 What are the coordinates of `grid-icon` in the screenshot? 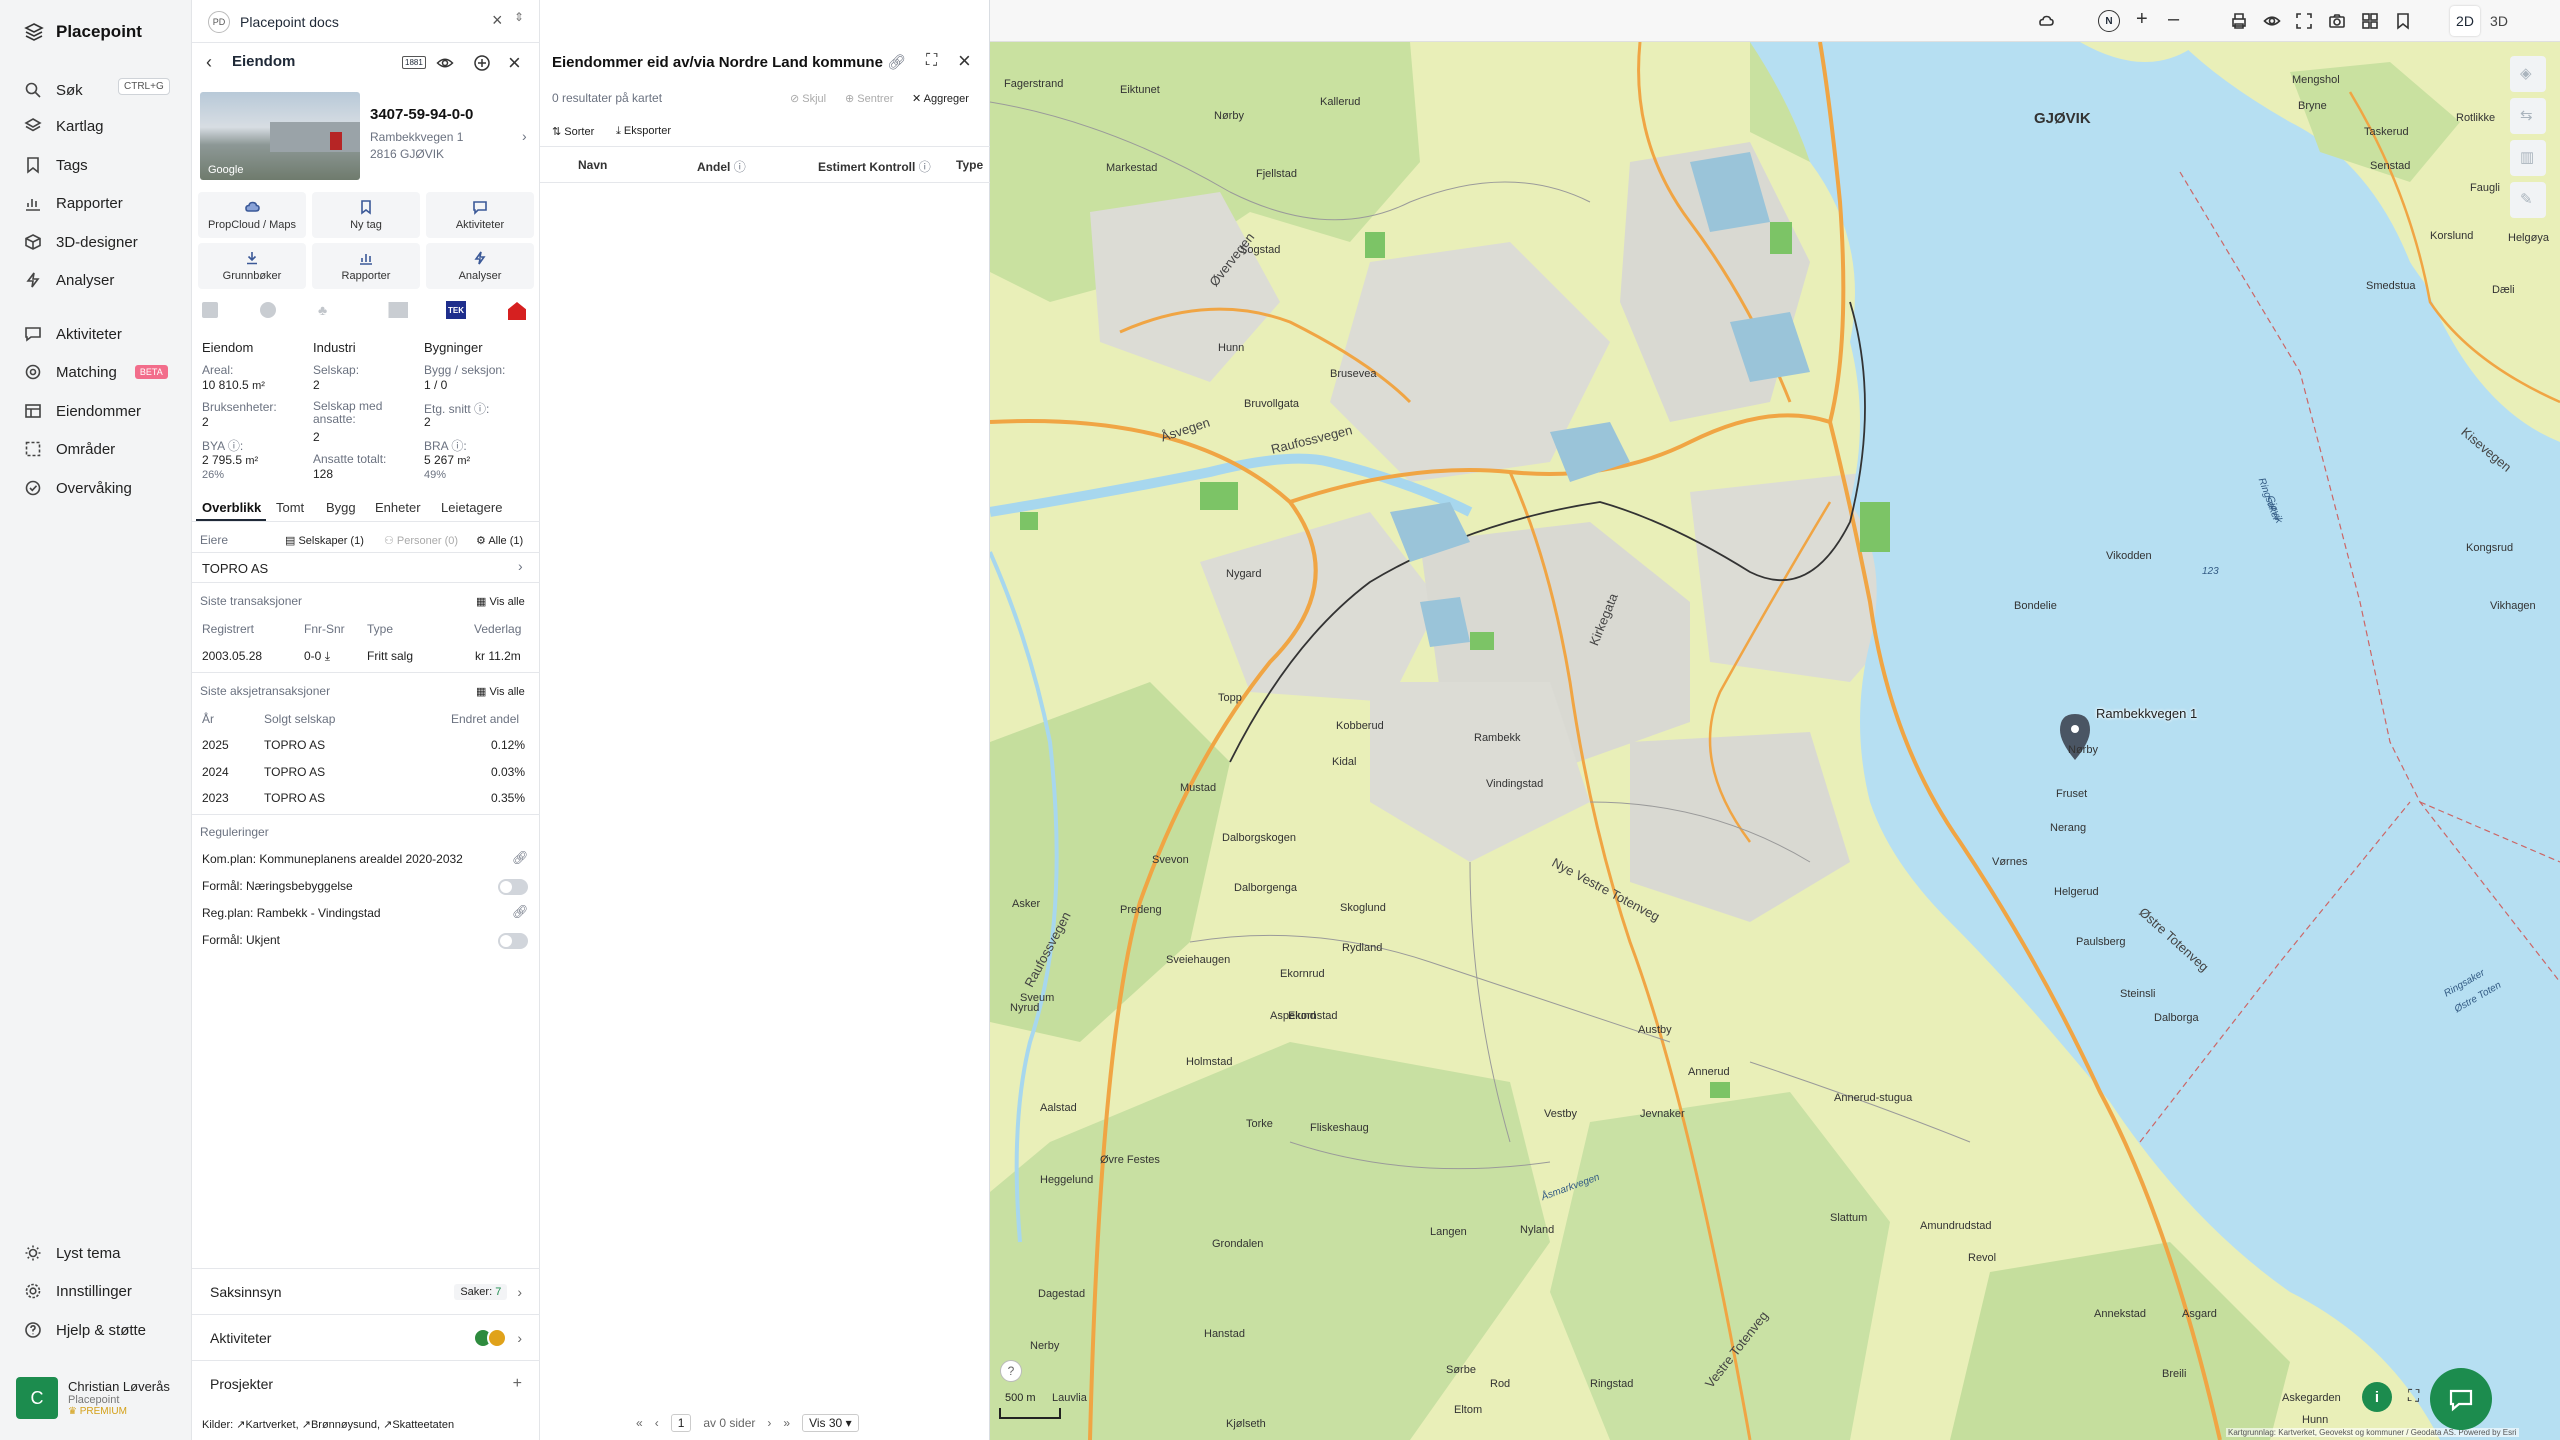 It's located at (2370, 21).